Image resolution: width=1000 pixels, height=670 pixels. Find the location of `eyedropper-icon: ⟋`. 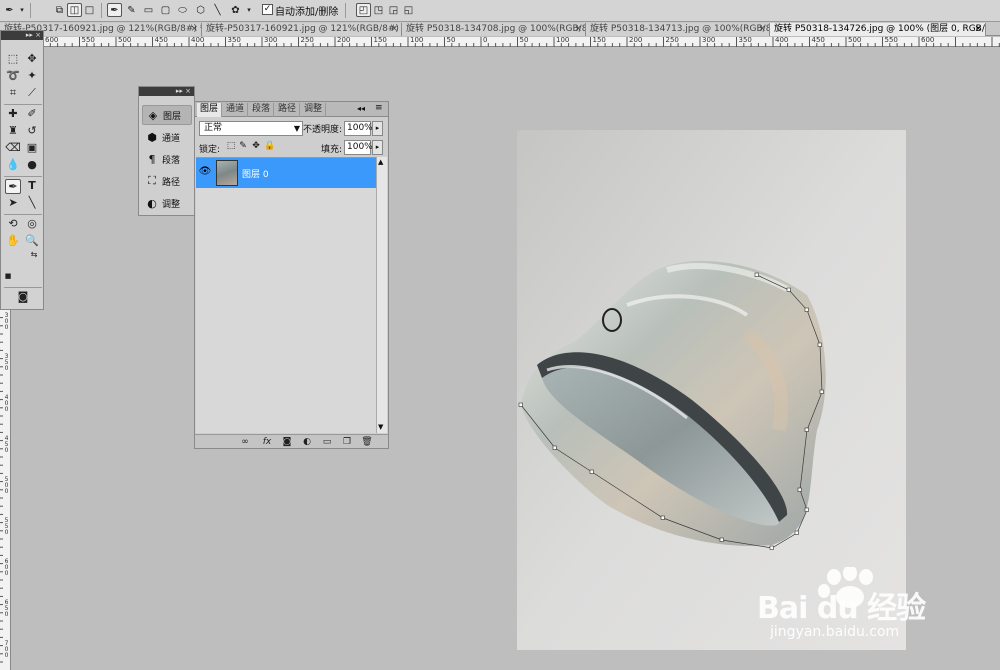

eyedropper-icon: ⟋ is located at coordinates (32, 93).